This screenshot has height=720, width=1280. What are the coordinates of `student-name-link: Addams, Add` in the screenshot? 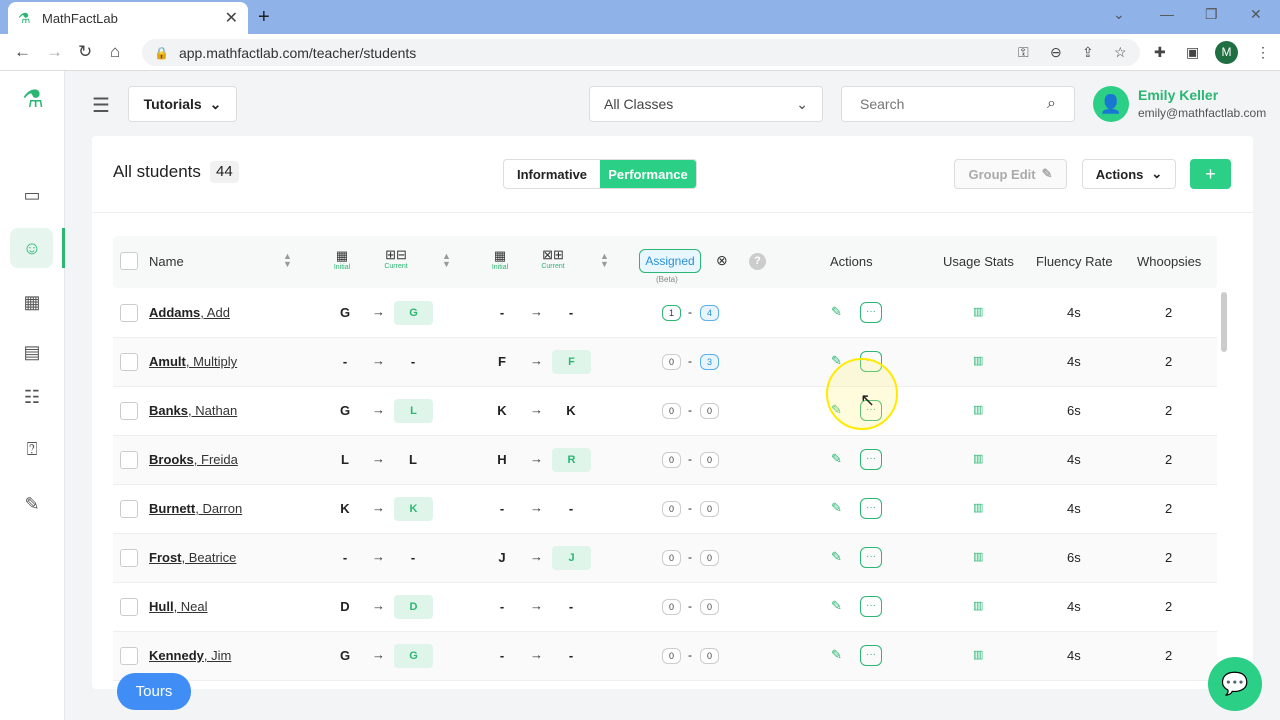 It's located at (189, 312).